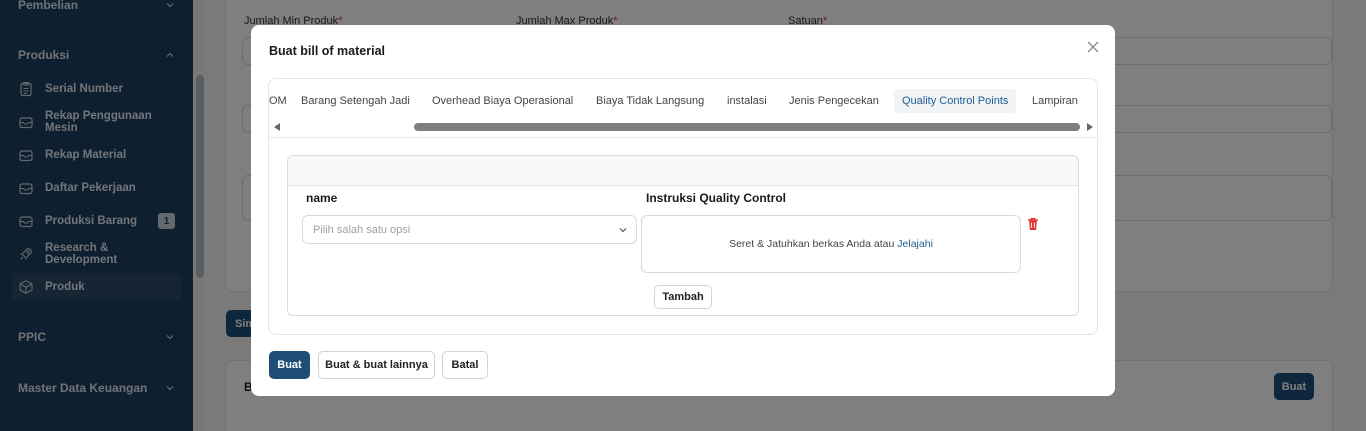 This screenshot has width=1366, height=431. Describe the element at coordinates (955, 101) in the screenshot. I see `tab-quality-control-points: Quality Control Points` at that location.